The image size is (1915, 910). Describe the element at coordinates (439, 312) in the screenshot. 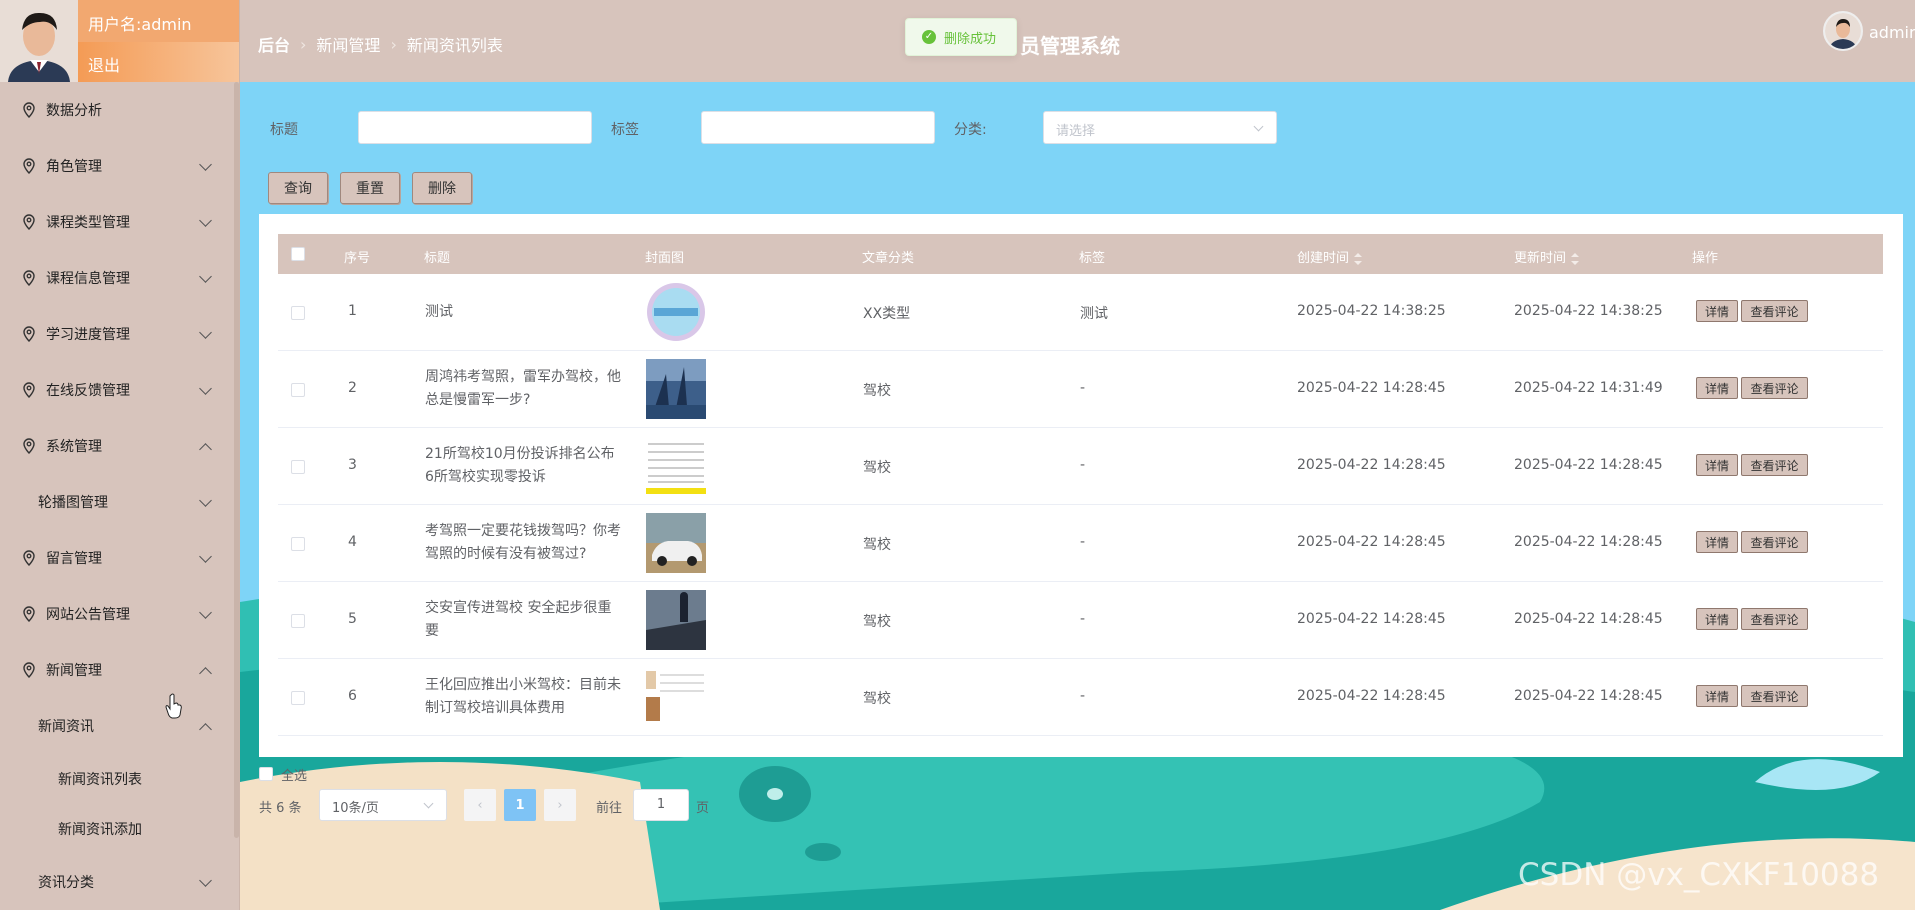

I see `row-title: 测试` at that location.